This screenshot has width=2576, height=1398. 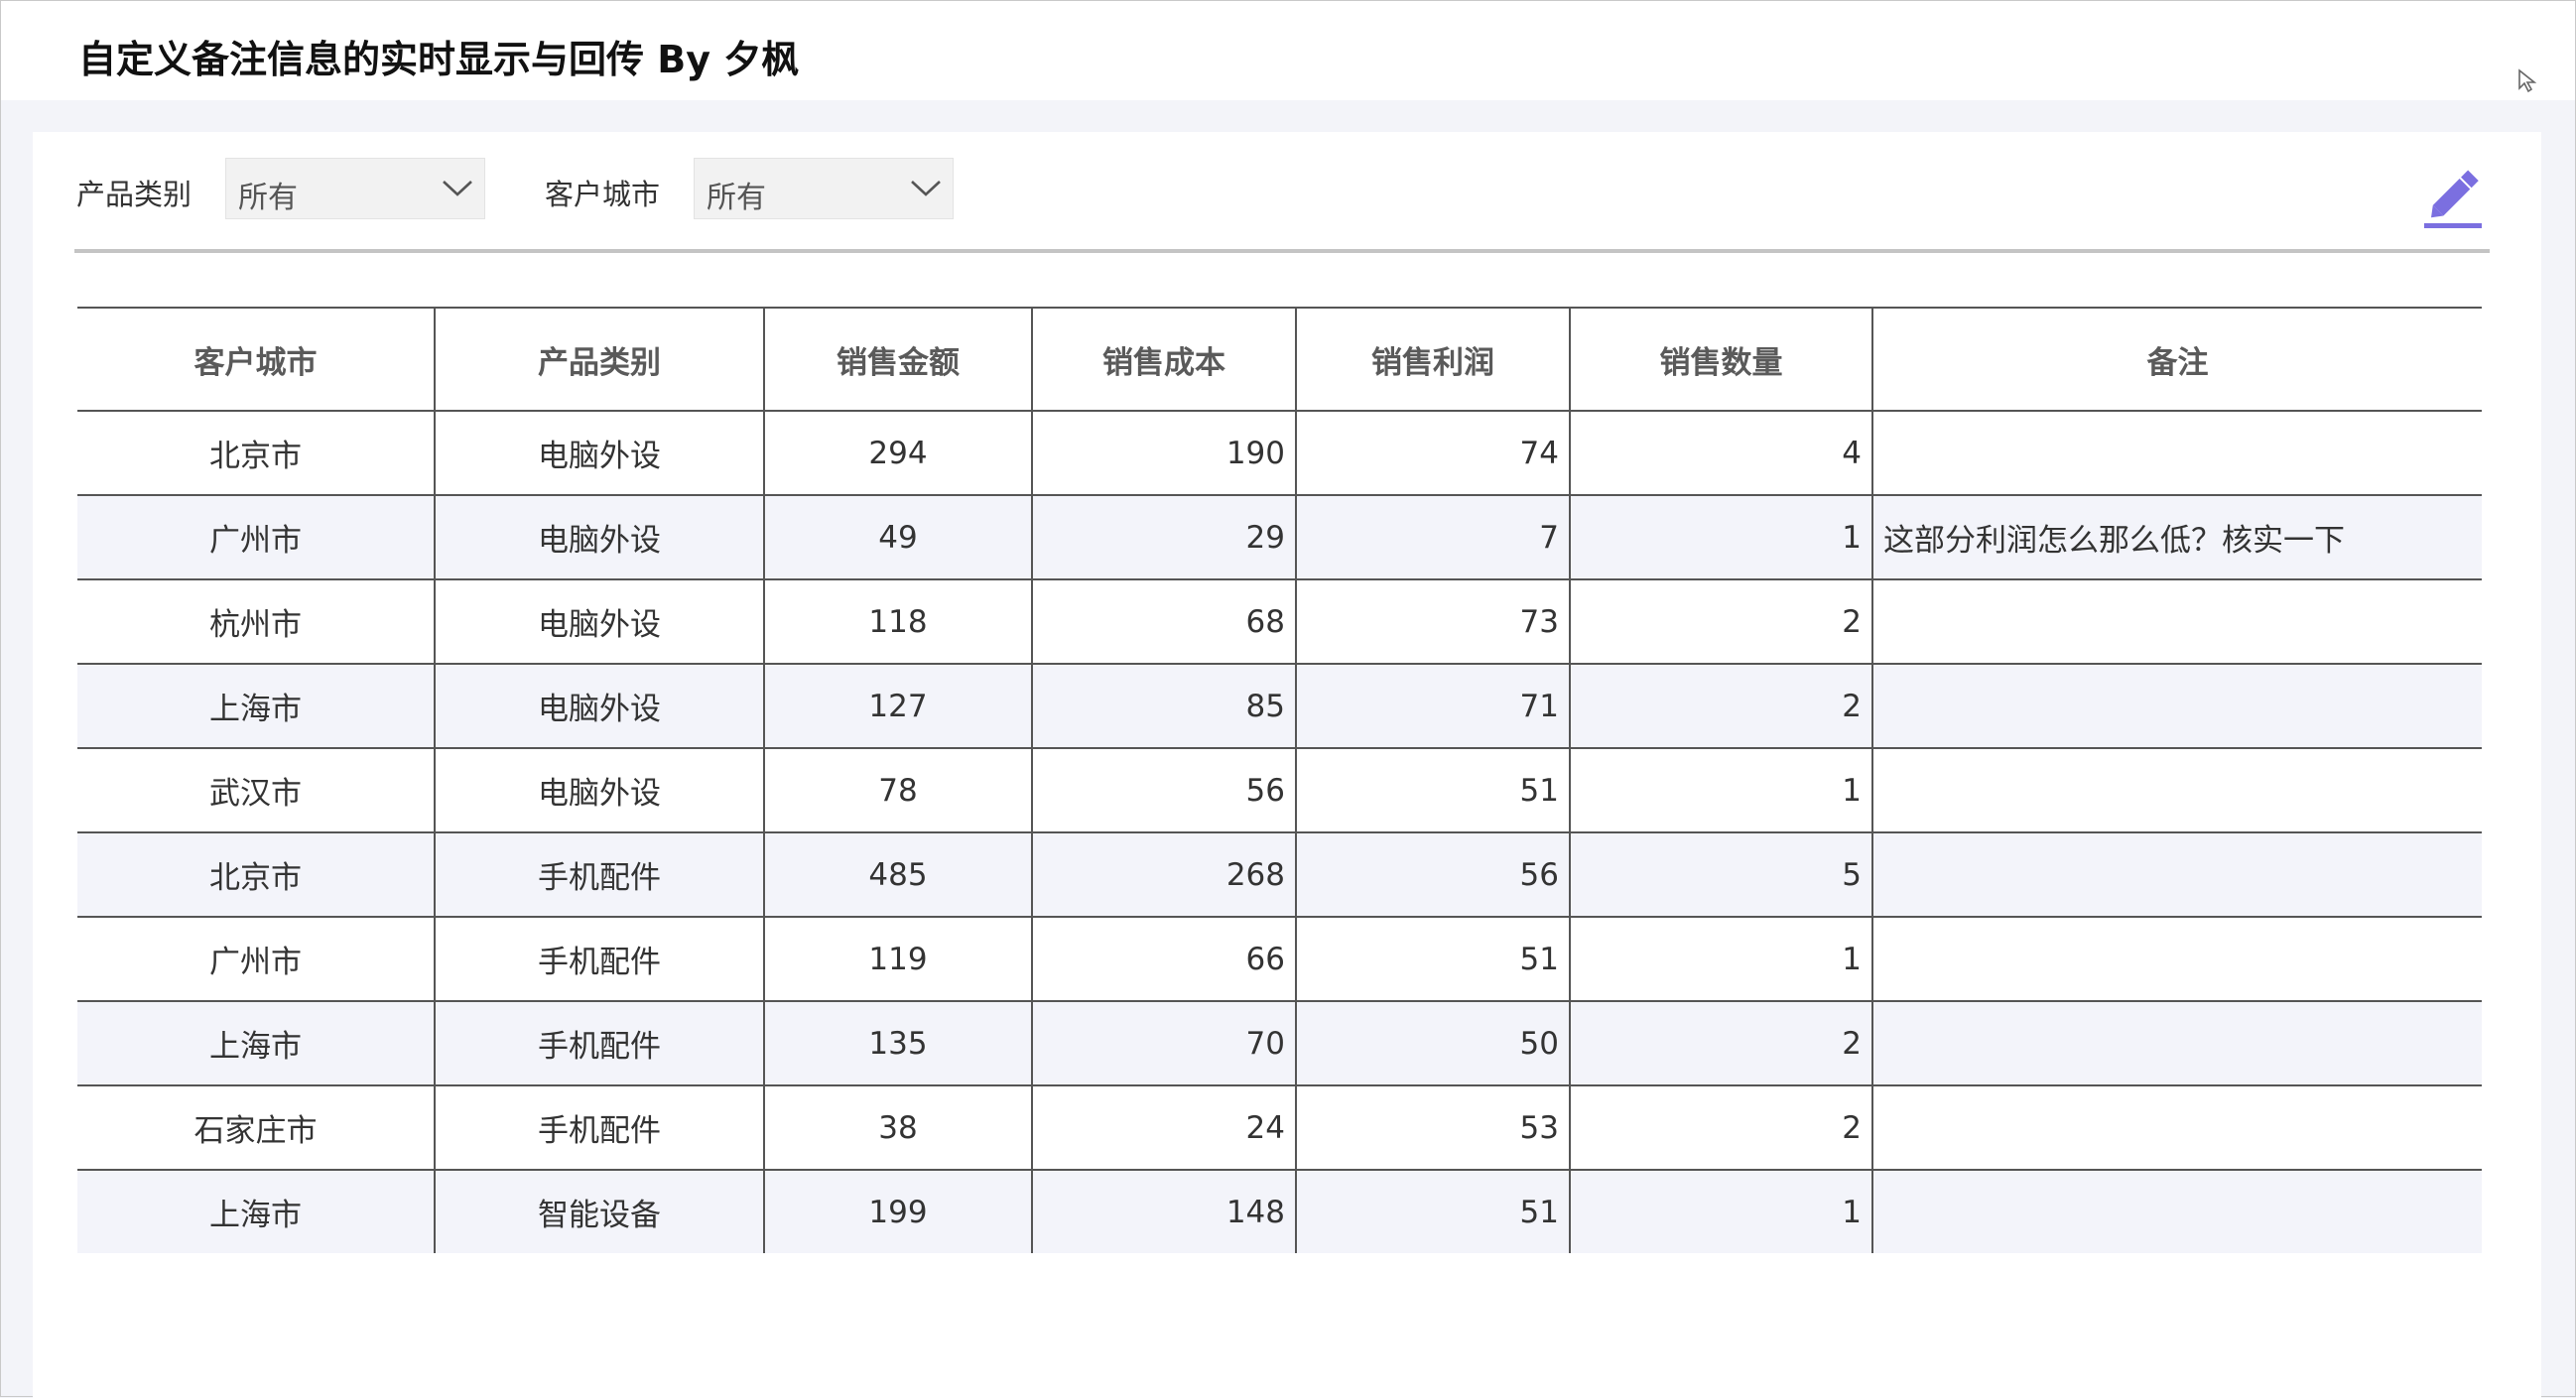 What do you see at coordinates (898, 1211) in the screenshot?
I see `cell-sales-amount: 199` at bounding box center [898, 1211].